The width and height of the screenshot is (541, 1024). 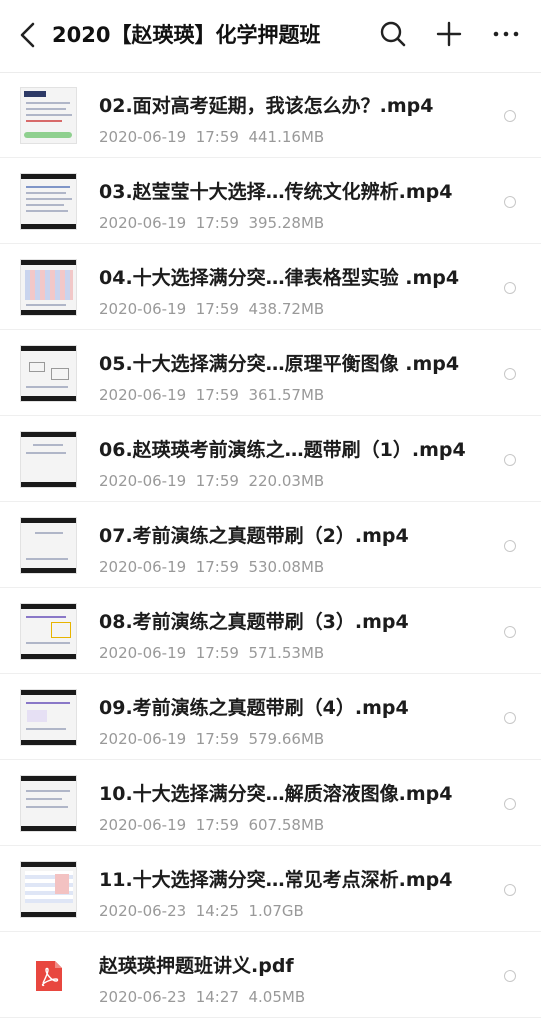 I want to click on file-name: 11.十大选择满分突…常见考点深析.mp4, so click(x=276, y=880).